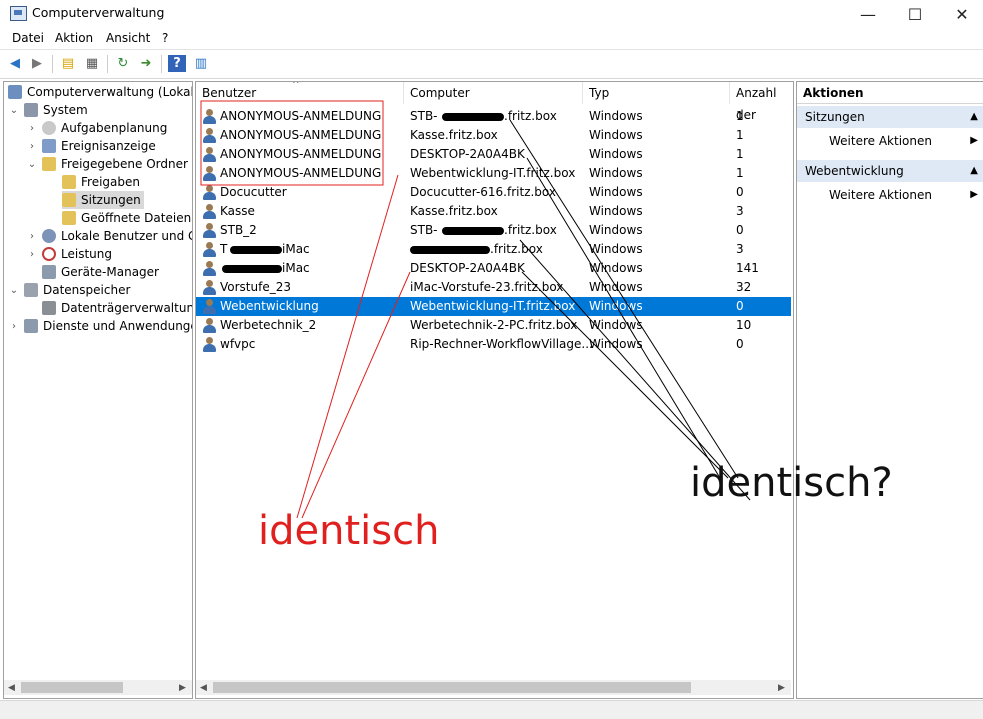  I want to click on column-computer: Computer, so click(493, 93).